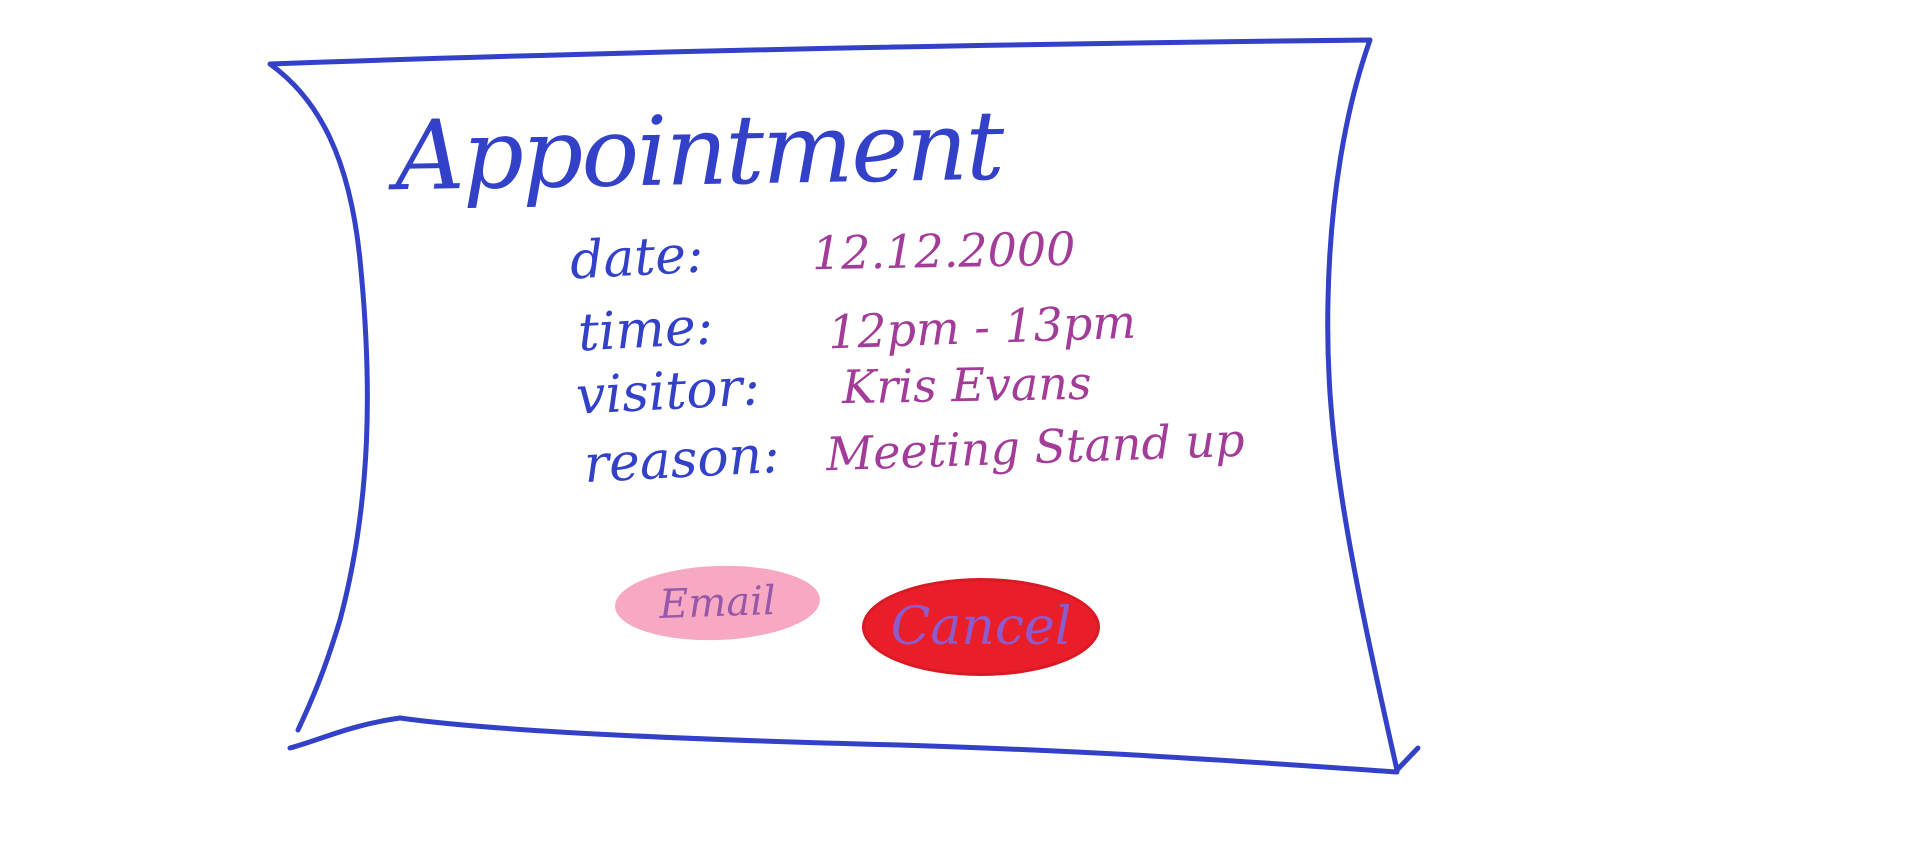  I want to click on time-value: 12pm - 13pm, so click(982, 327).